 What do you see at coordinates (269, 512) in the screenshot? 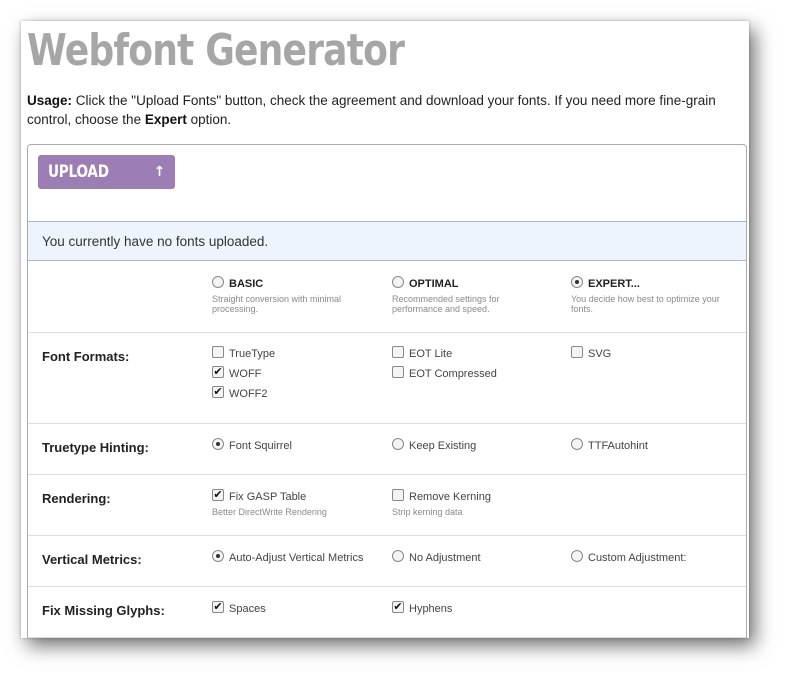
I see `fix-gasp-desc: Better DirectWrite Rendering` at bounding box center [269, 512].